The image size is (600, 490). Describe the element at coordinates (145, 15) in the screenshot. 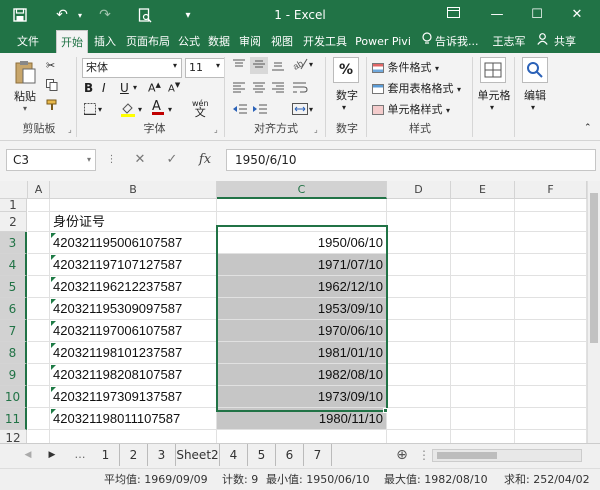

I see `print-preview-icon` at that location.